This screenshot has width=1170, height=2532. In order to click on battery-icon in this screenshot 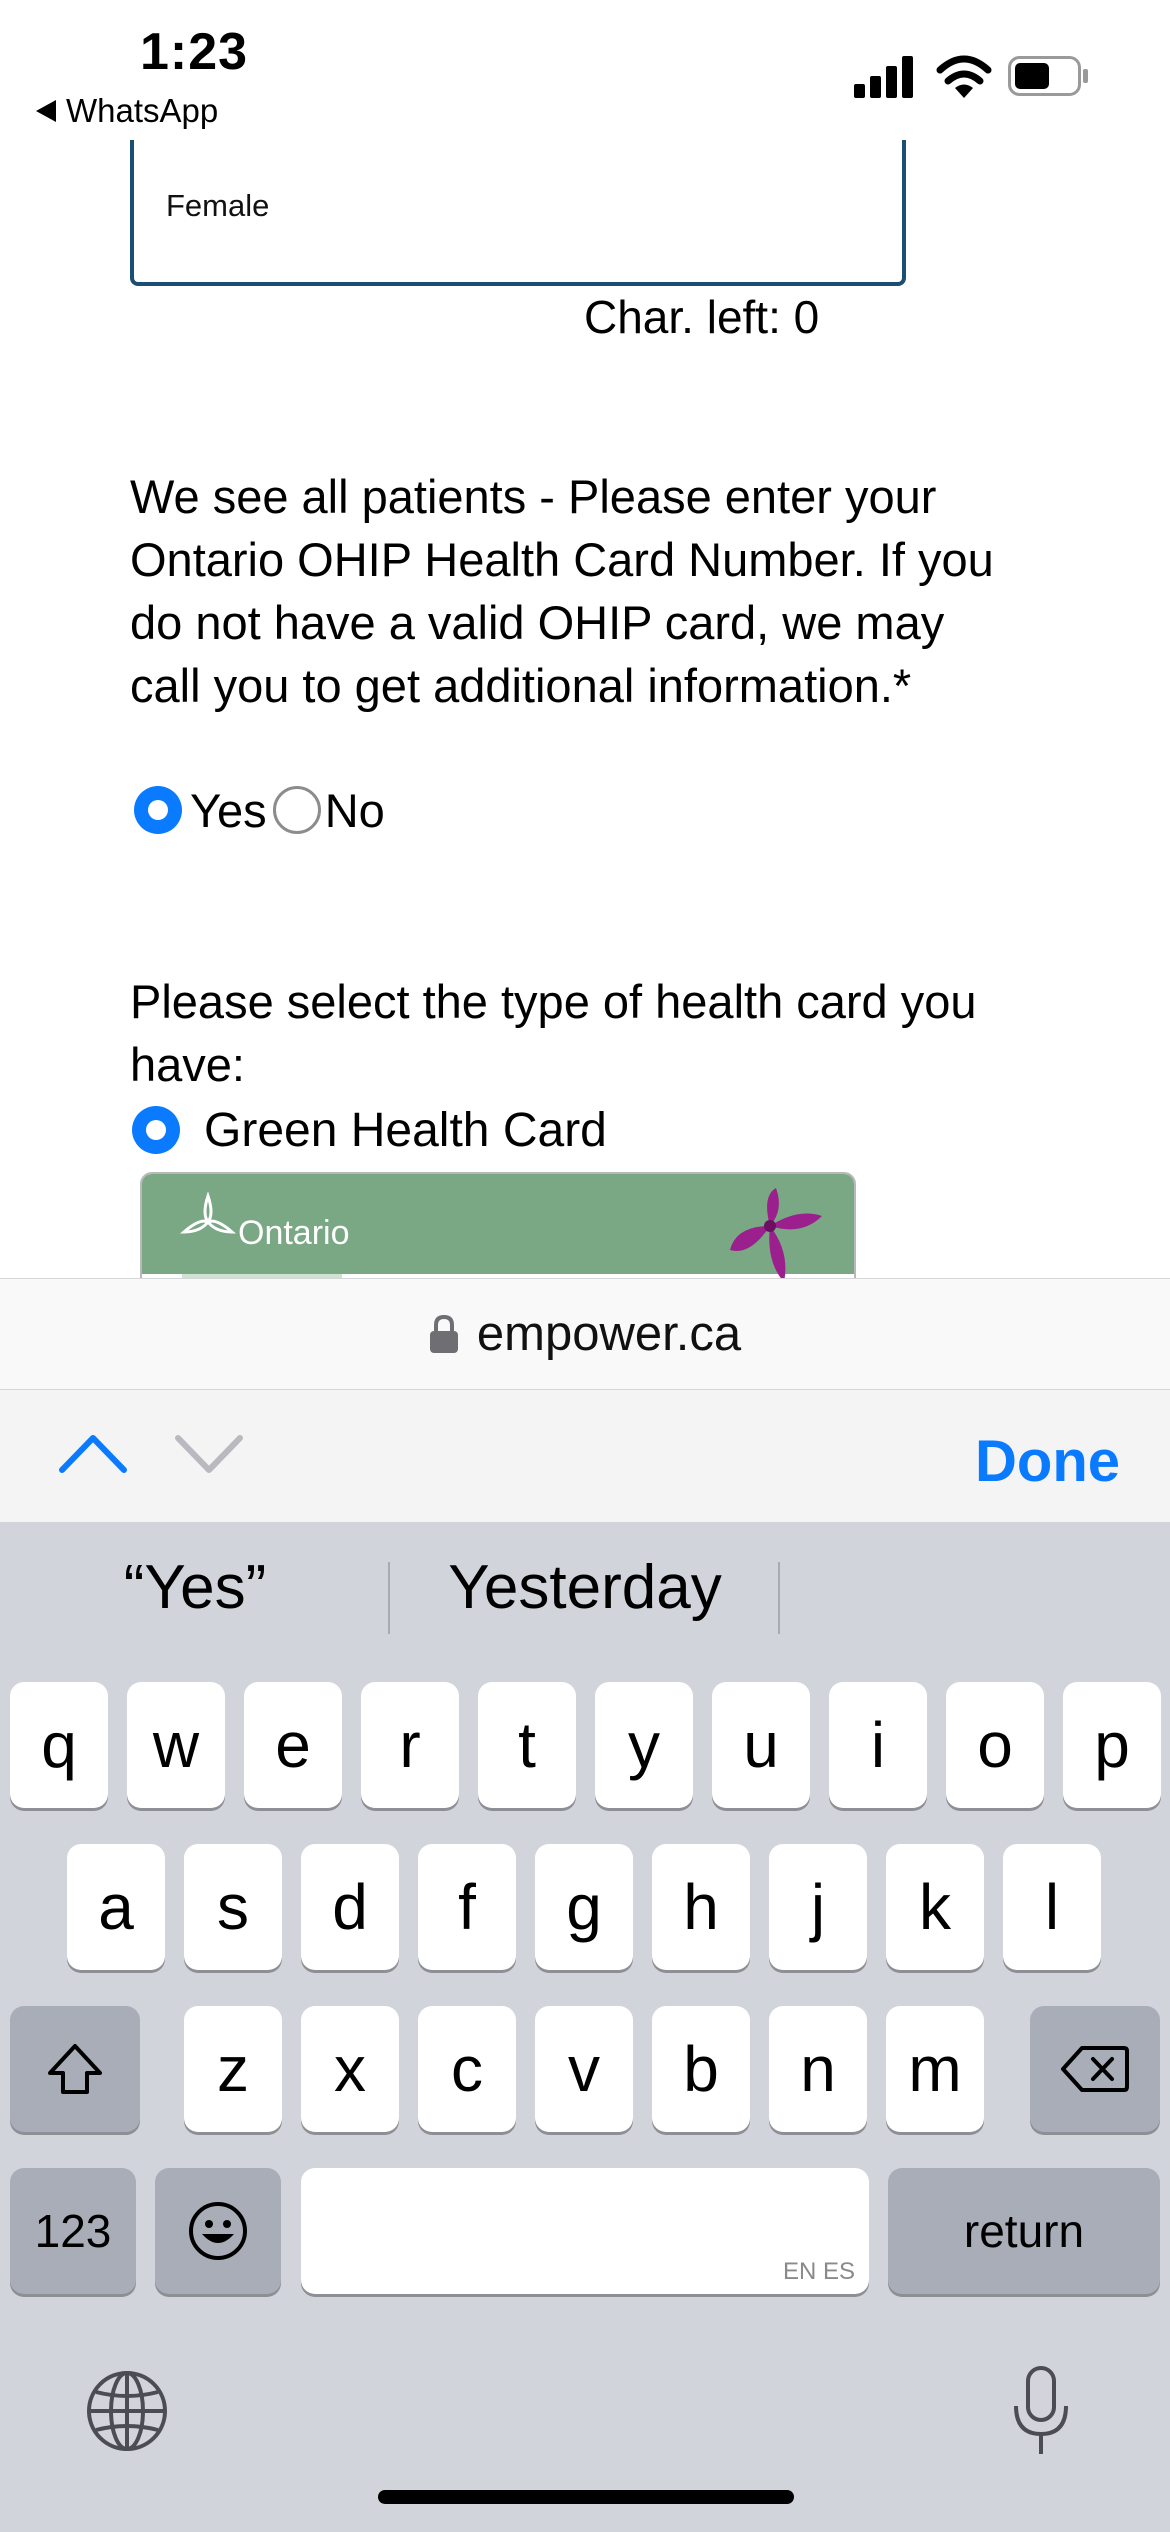, I will do `click(1048, 76)`.